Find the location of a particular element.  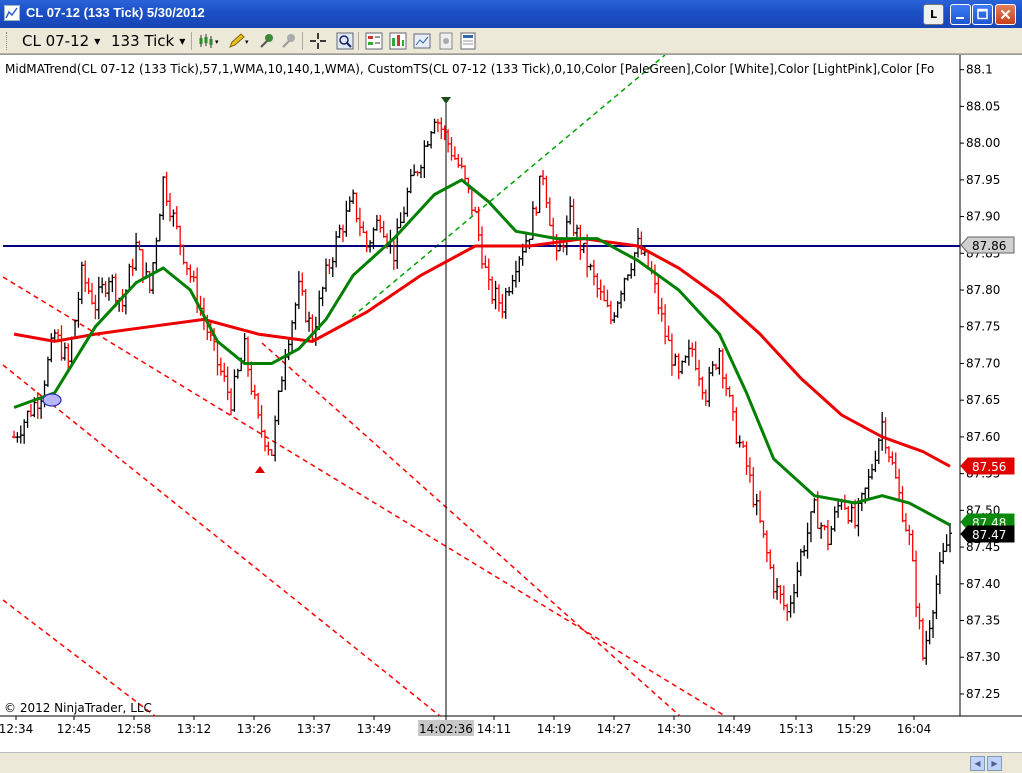

x-tick-label: 12:34 is located at coordinates (16, 729).